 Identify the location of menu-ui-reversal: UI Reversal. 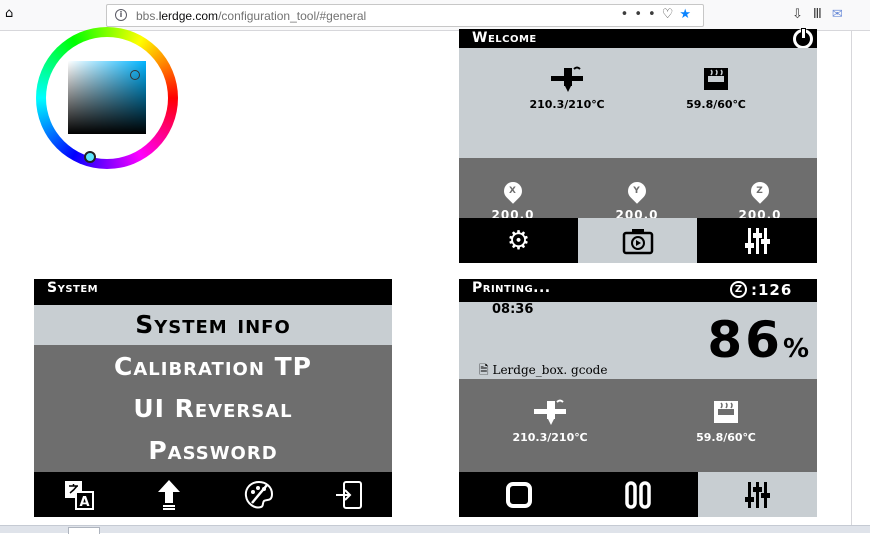
(213, 409).